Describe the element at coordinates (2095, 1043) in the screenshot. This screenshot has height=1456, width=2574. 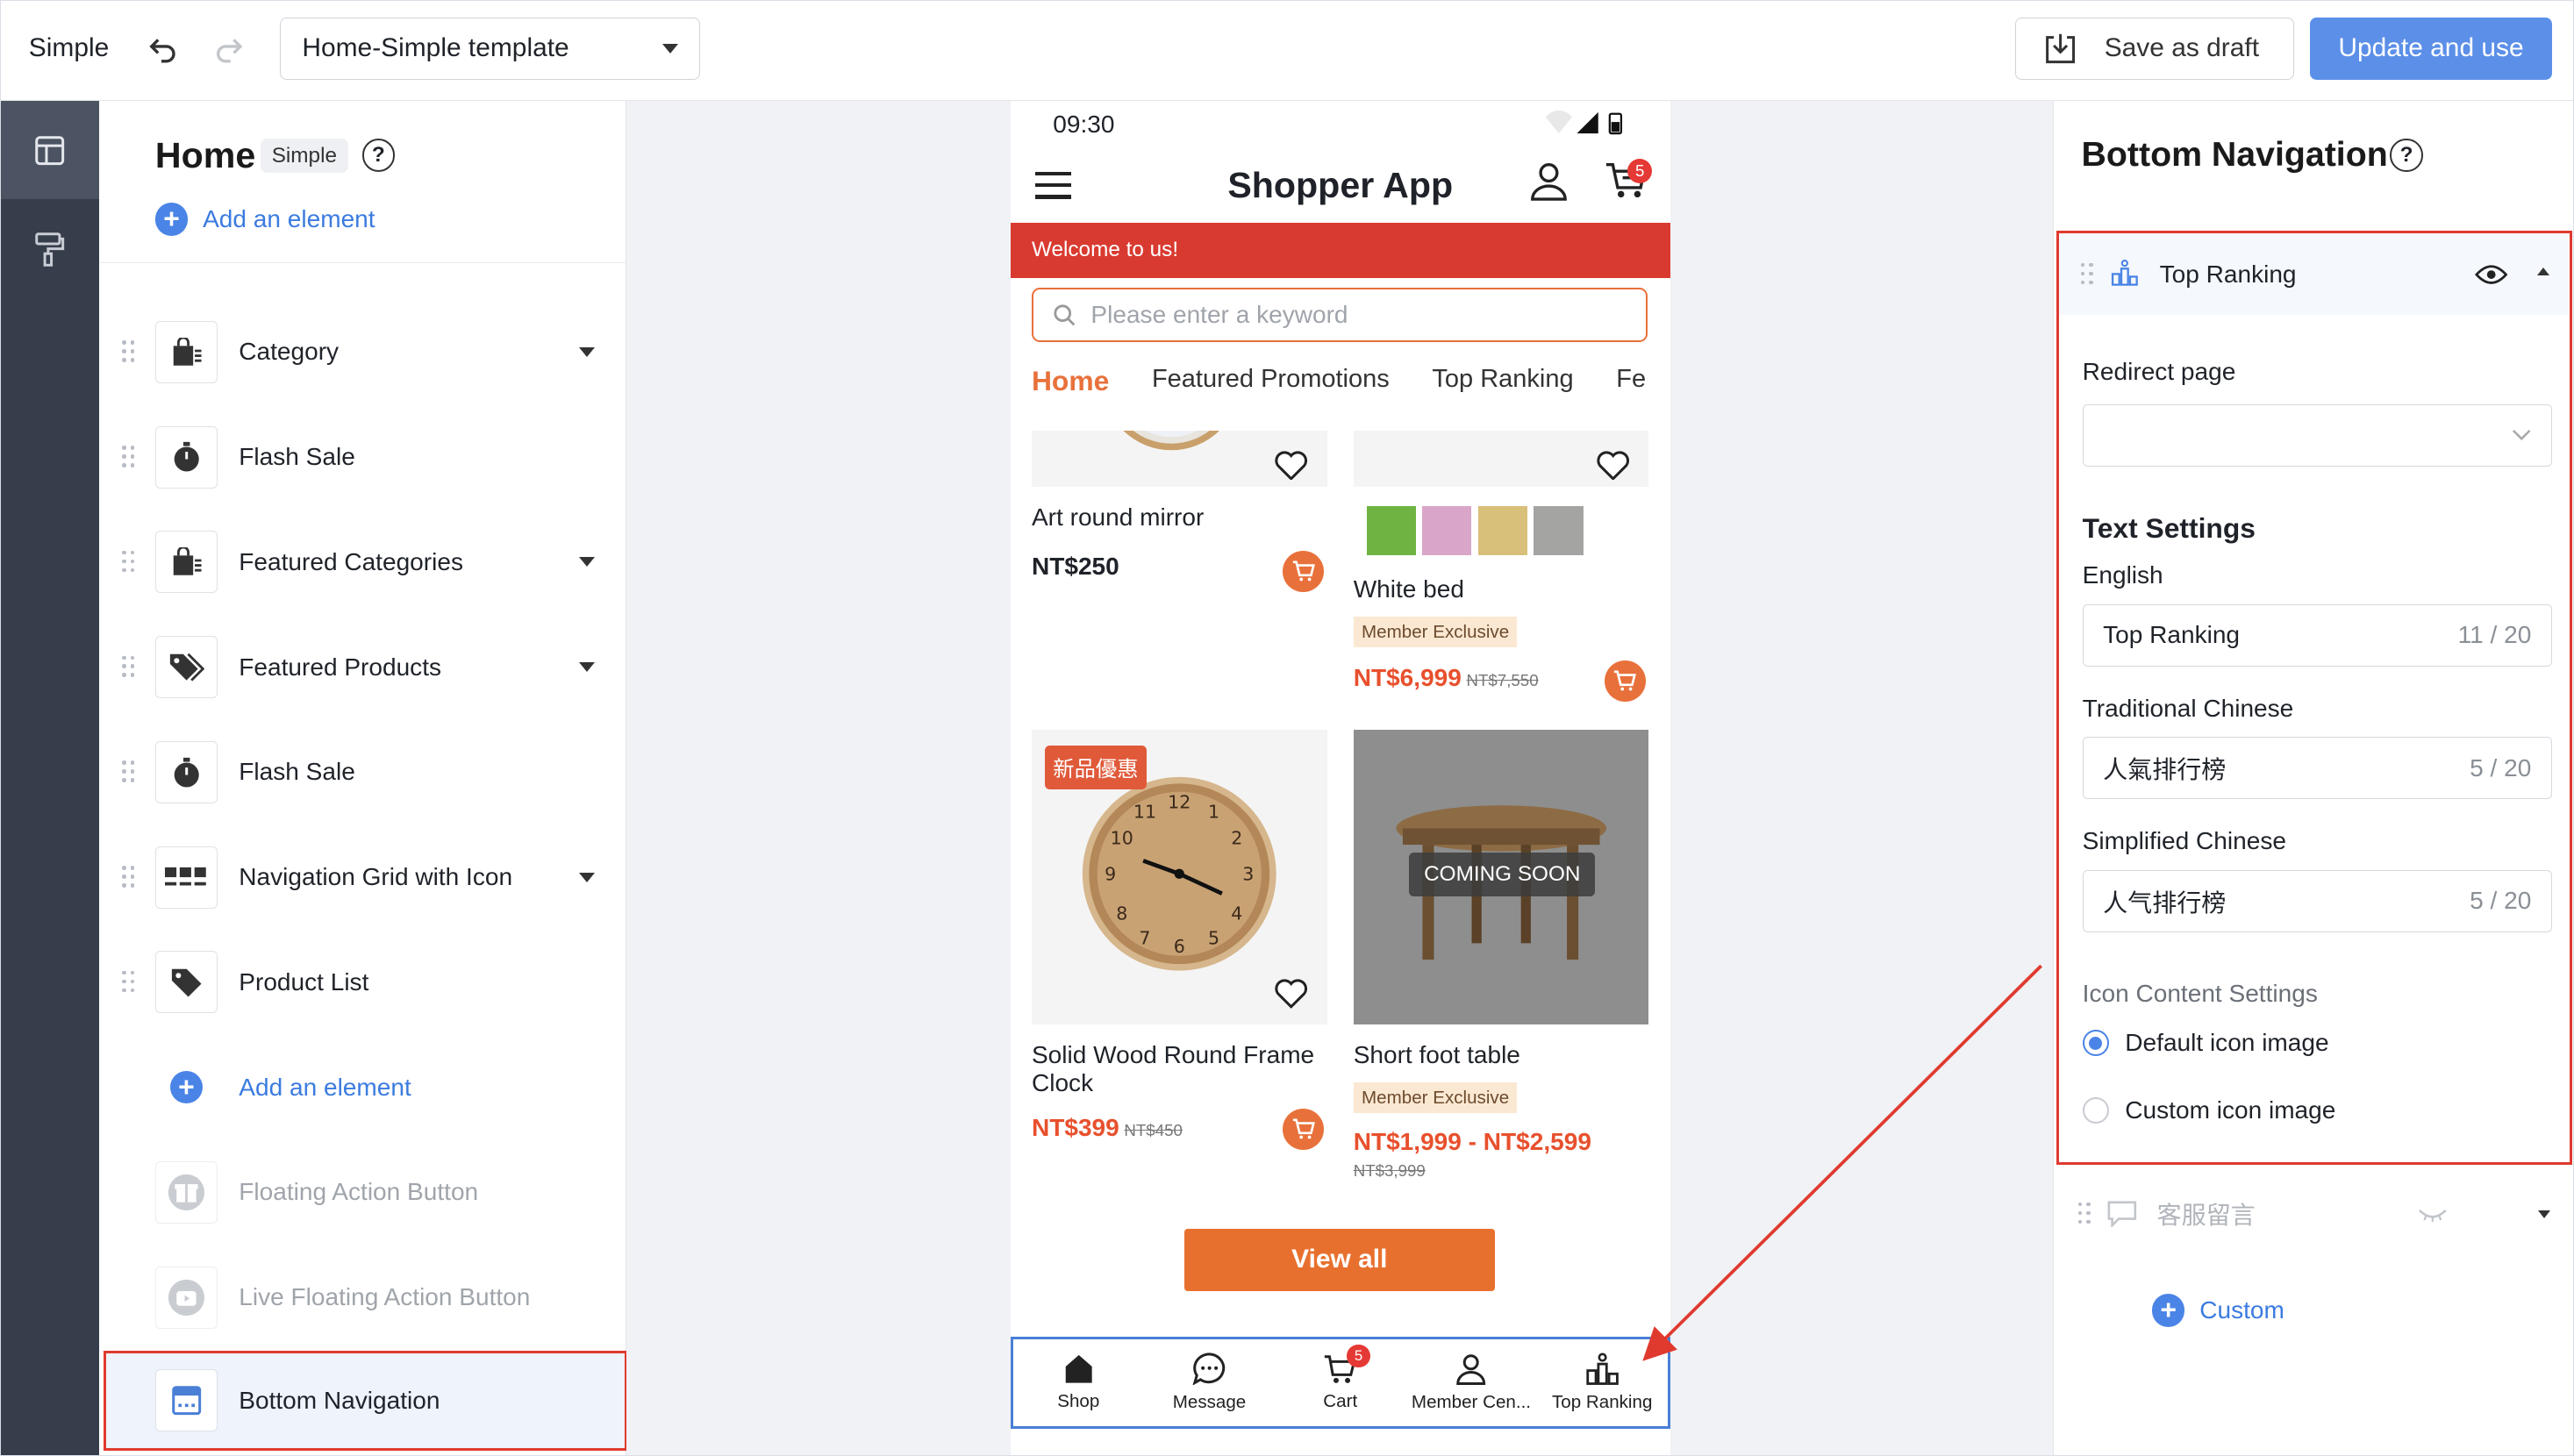
I see `radio-selected-icon` at that location.